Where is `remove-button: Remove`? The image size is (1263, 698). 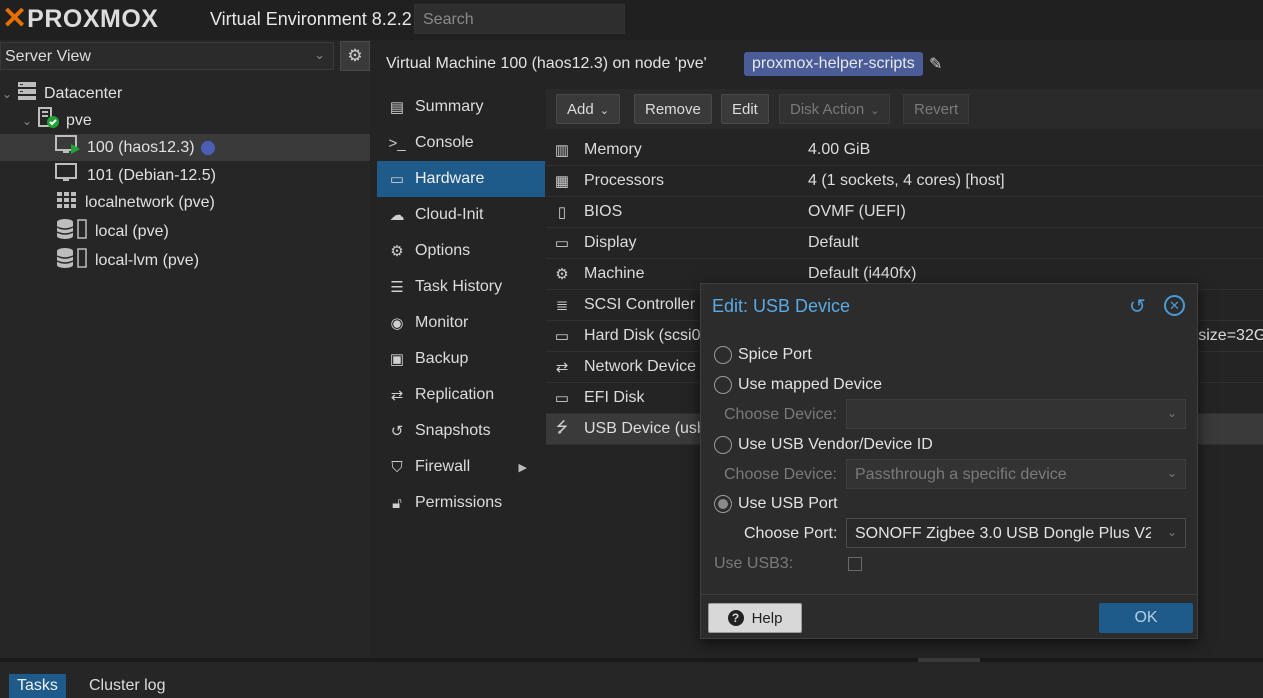
remove-button: Remove is located at coordinates (673, 109).